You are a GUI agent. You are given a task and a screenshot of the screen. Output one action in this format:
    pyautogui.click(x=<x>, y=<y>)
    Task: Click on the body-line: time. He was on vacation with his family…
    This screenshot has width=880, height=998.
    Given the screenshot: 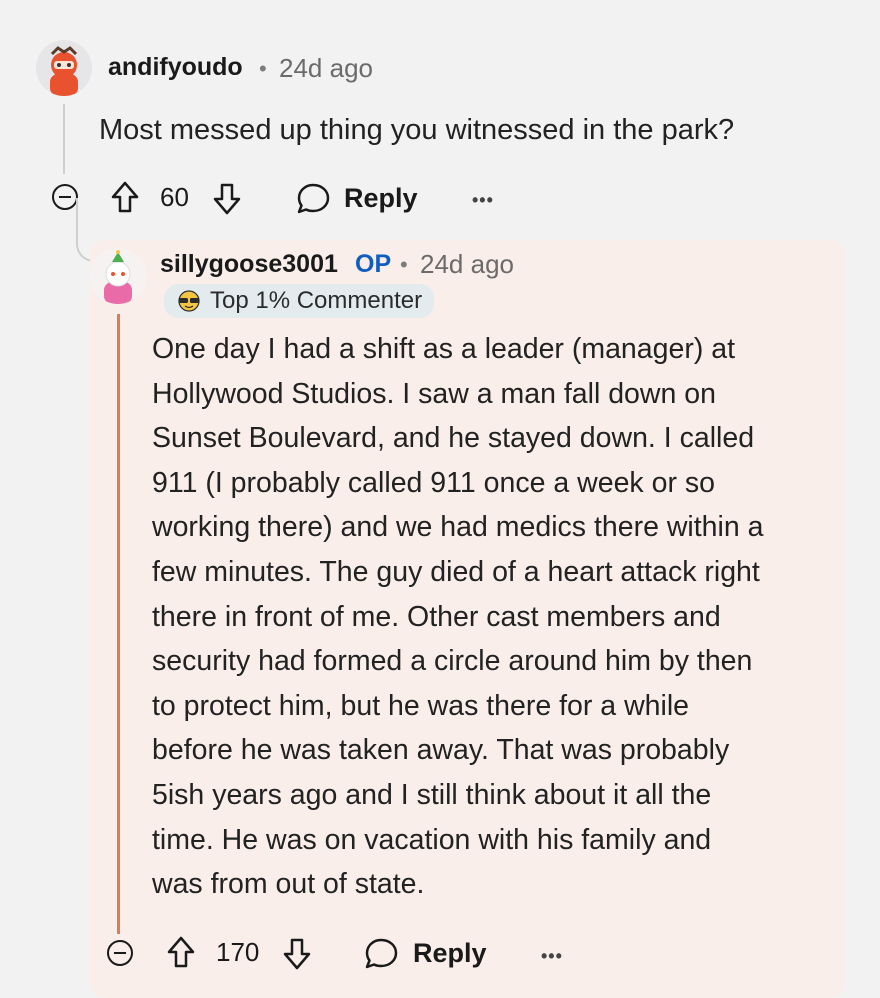 What is the action you would take?
    pyautogui.click(x=432, y=839)
    